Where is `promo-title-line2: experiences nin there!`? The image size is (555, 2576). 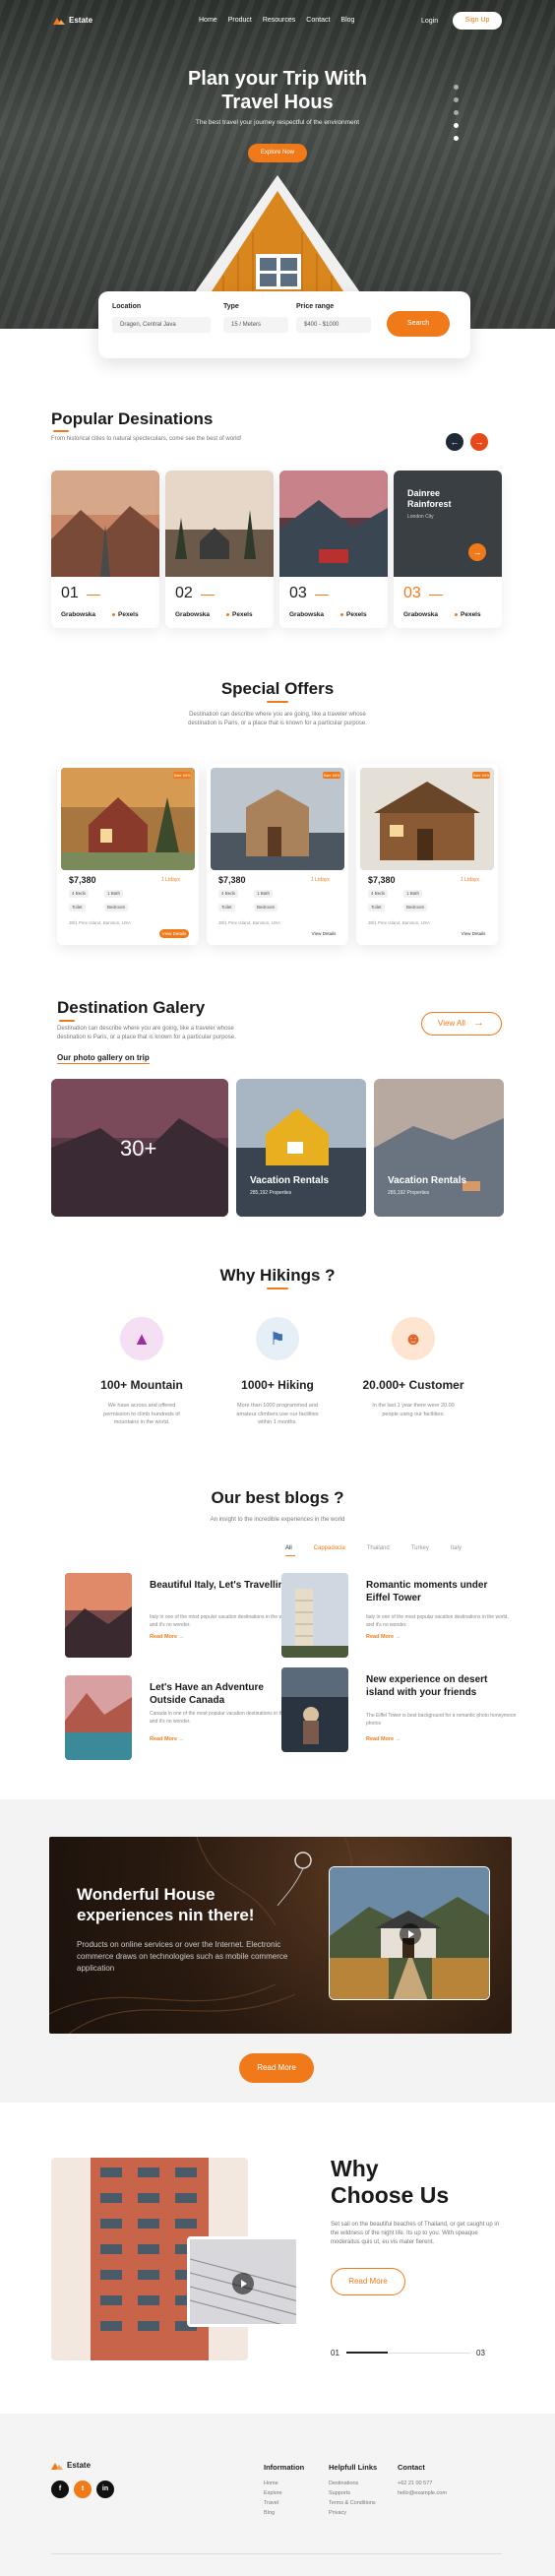
promo-title-line2: experiences nin there! is located at coordinates (166, 1915).